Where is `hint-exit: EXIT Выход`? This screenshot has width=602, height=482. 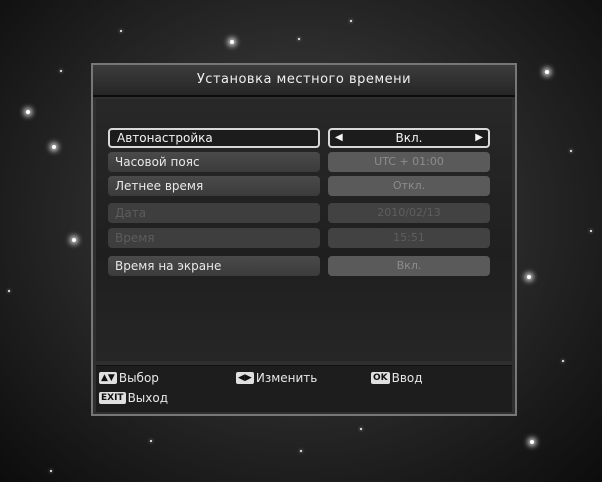 hint-exit: EXIT Выход is located at coordinates (133, 398).